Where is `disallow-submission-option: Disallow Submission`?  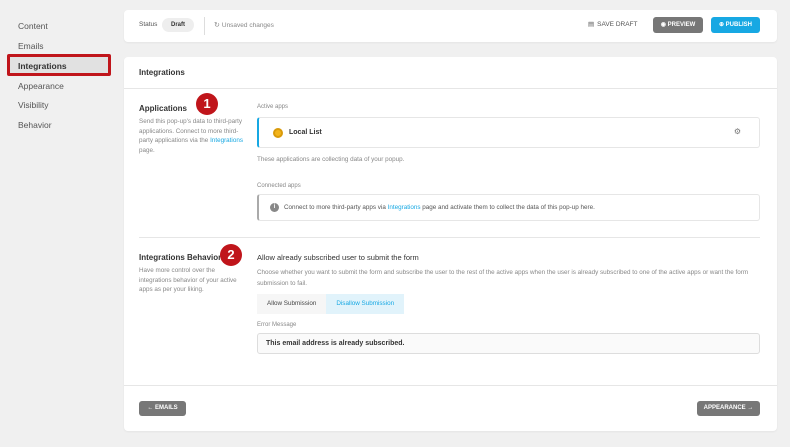 disallow-submission-option: Disallow Submission is located at coordinates (365, 304).